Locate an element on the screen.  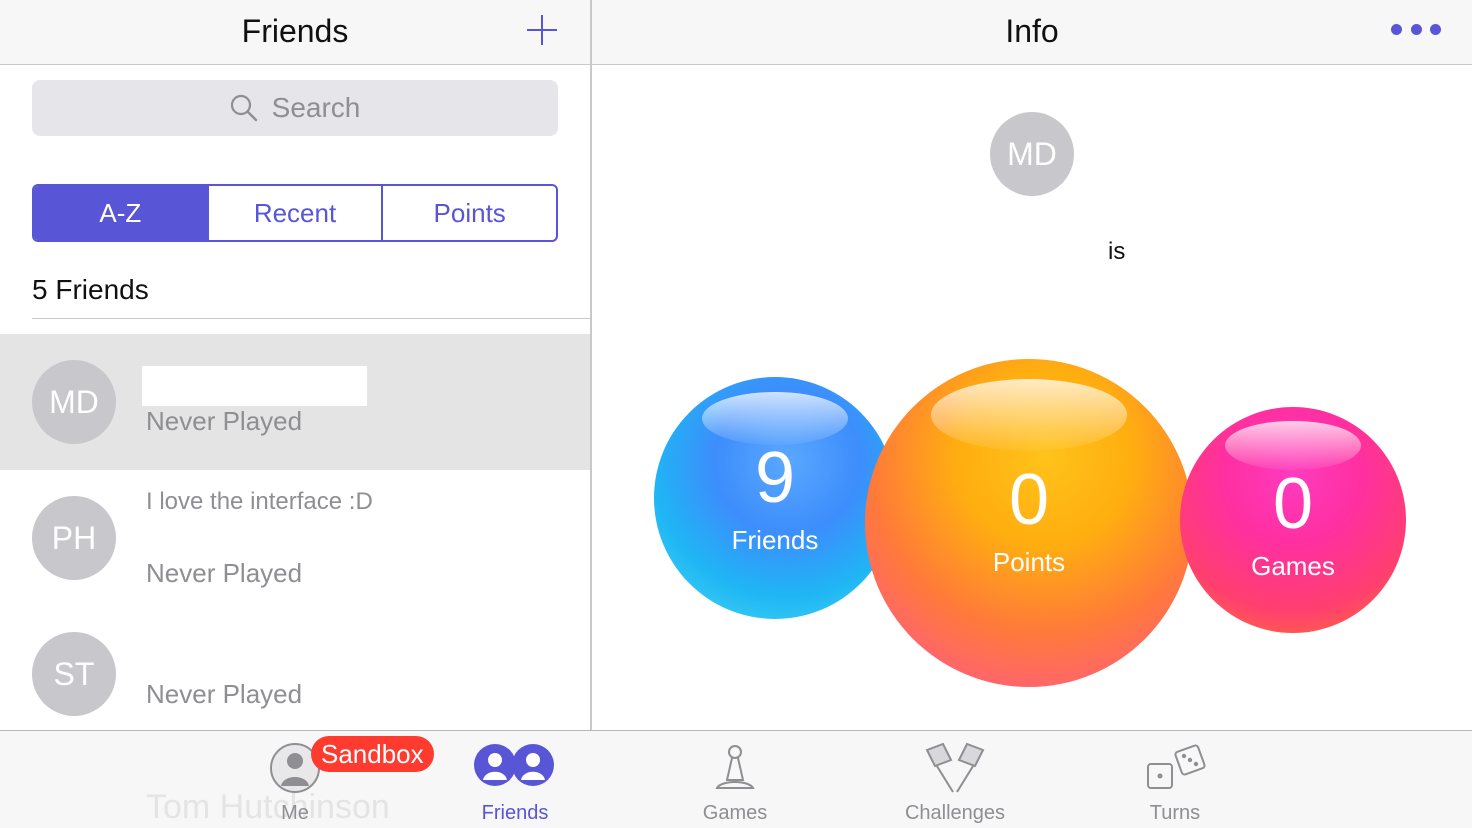
tab-label: Turns is located at coordinates (1175, 813).